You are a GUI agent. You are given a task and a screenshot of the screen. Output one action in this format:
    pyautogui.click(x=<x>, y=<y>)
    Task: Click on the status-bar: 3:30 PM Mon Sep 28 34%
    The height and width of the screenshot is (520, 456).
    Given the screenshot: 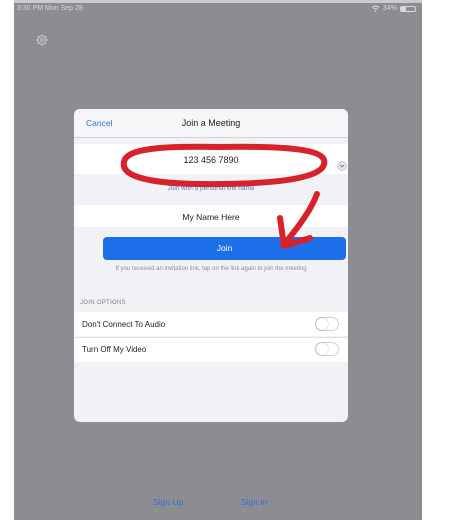 What is the action you would take?
    pyautogui.click(x=218, y=8)
    